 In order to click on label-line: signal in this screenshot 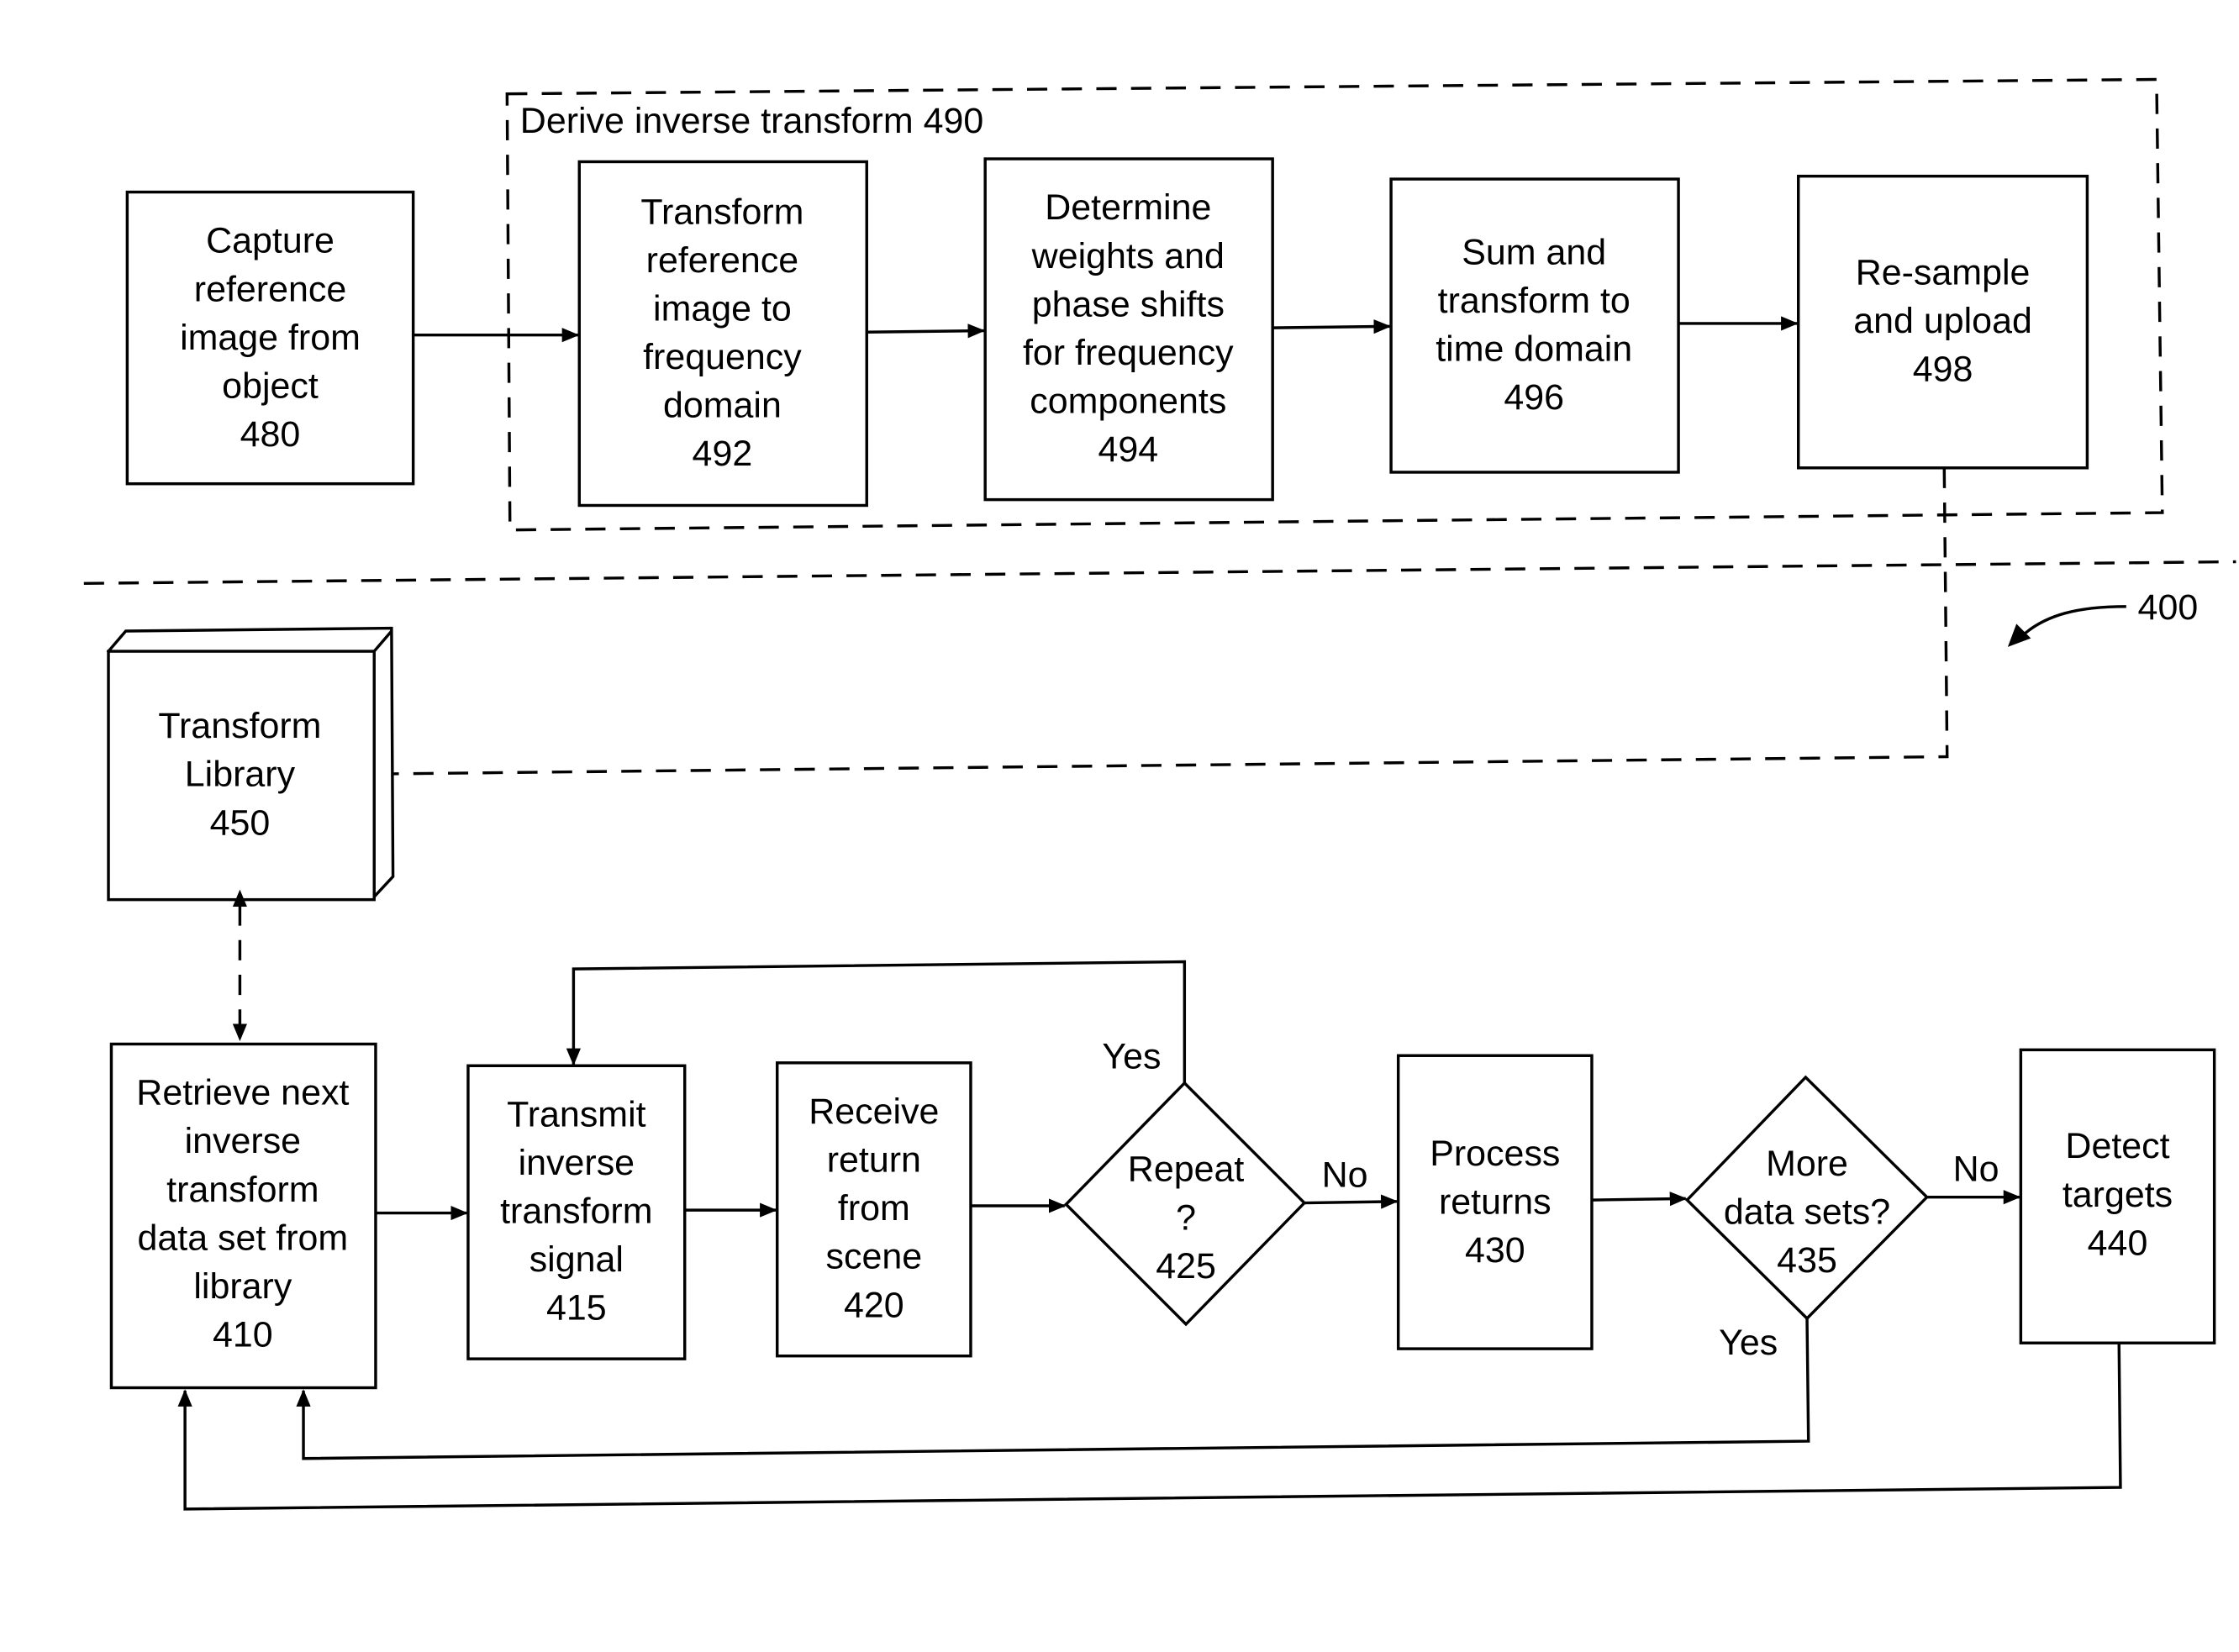, I will do `click(576, 1260)`.